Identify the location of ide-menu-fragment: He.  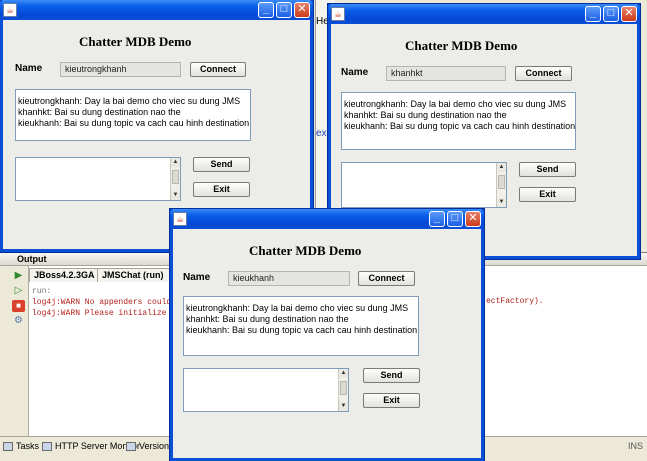
(322, 21).